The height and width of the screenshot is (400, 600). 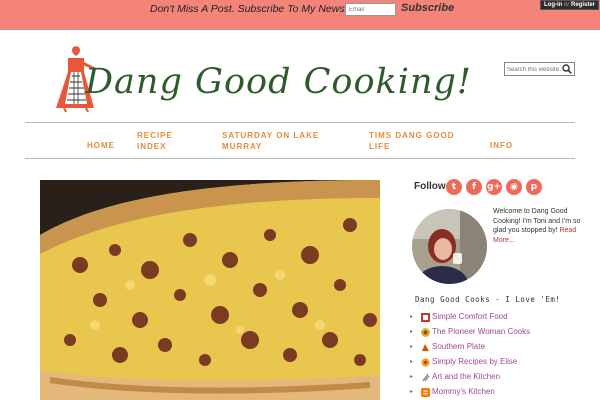 What do you see at coordinates (425, 317) in the screenshot?
I see `simple-comfort-food-favicon-icon` at bounding box center [425, 317].